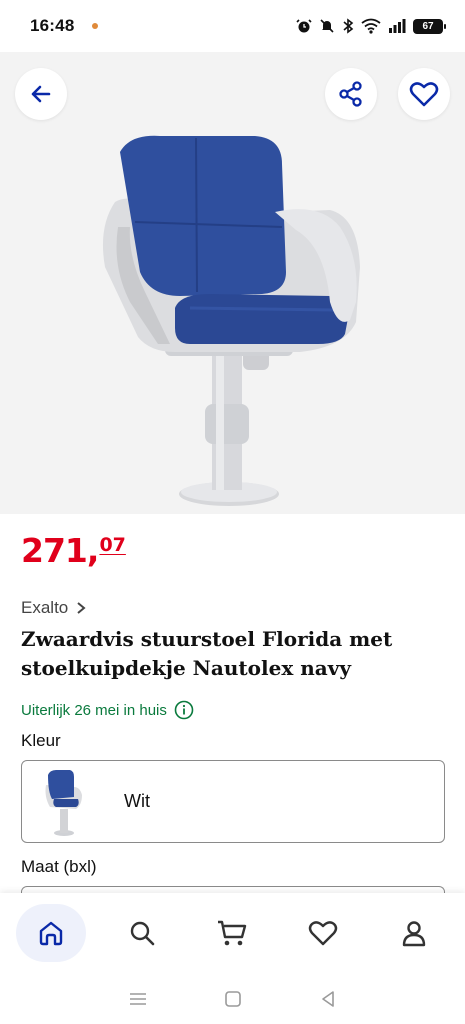 This screenshot has height=1024, width=465. Describe the element at coordinates (45, 607) in the screenshot. I see `brand-name: Exalto` at that location.